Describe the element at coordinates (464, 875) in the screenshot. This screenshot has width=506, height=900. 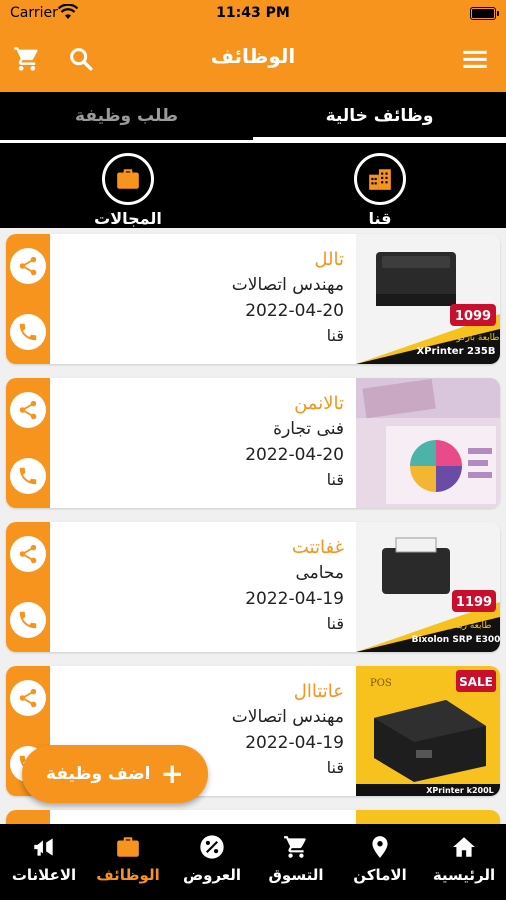
I see `nav-home-label: الرئيسية` at that location.